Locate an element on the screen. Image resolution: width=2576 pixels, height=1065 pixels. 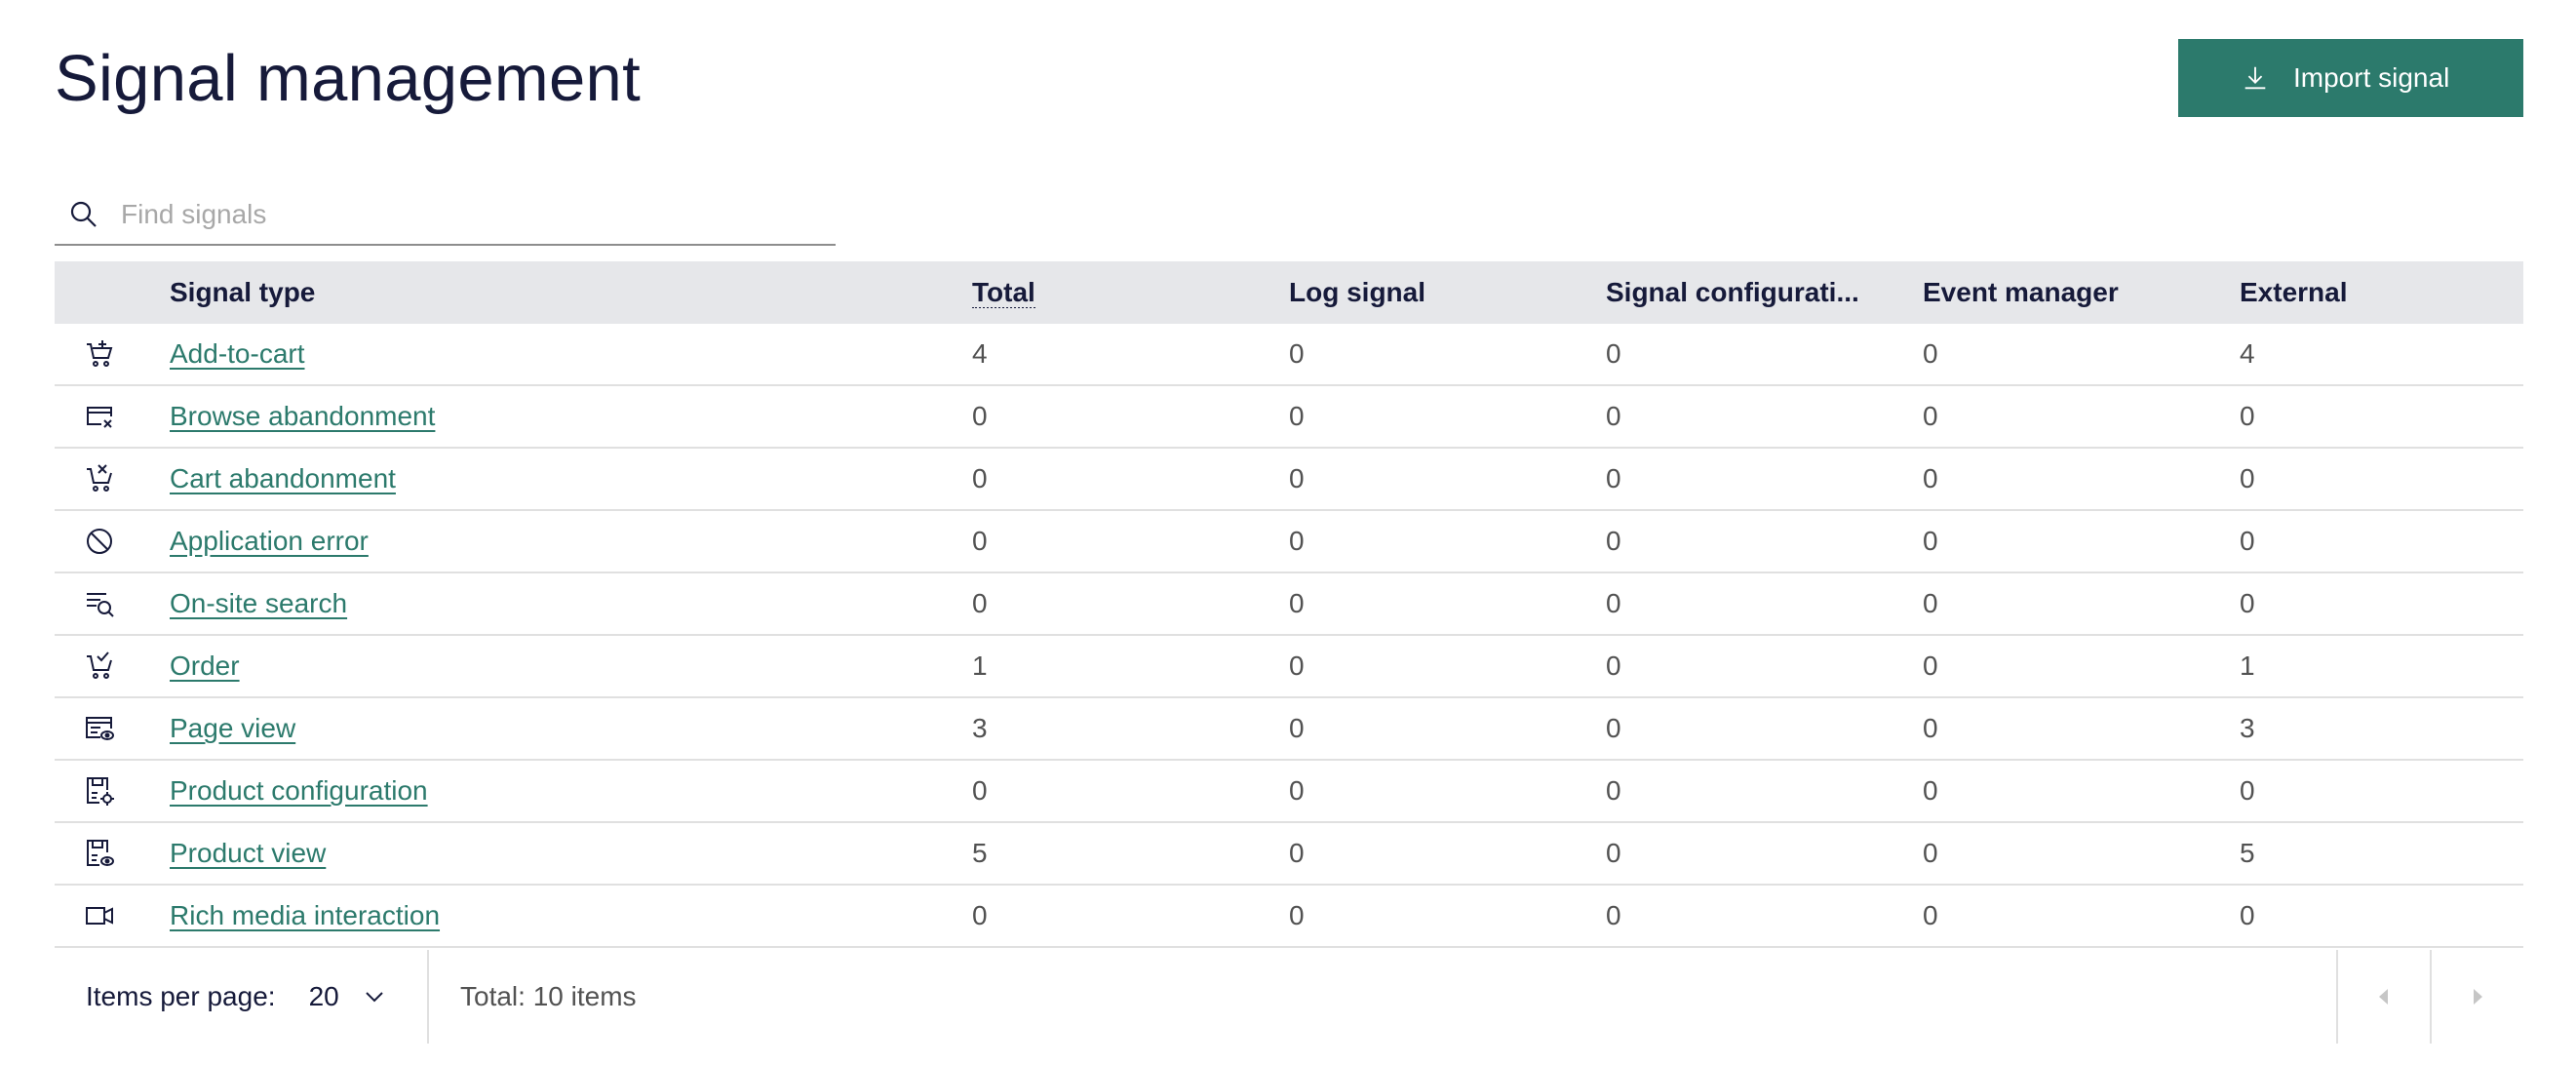
column-header-external: External is located at coordinates (2381, 292).